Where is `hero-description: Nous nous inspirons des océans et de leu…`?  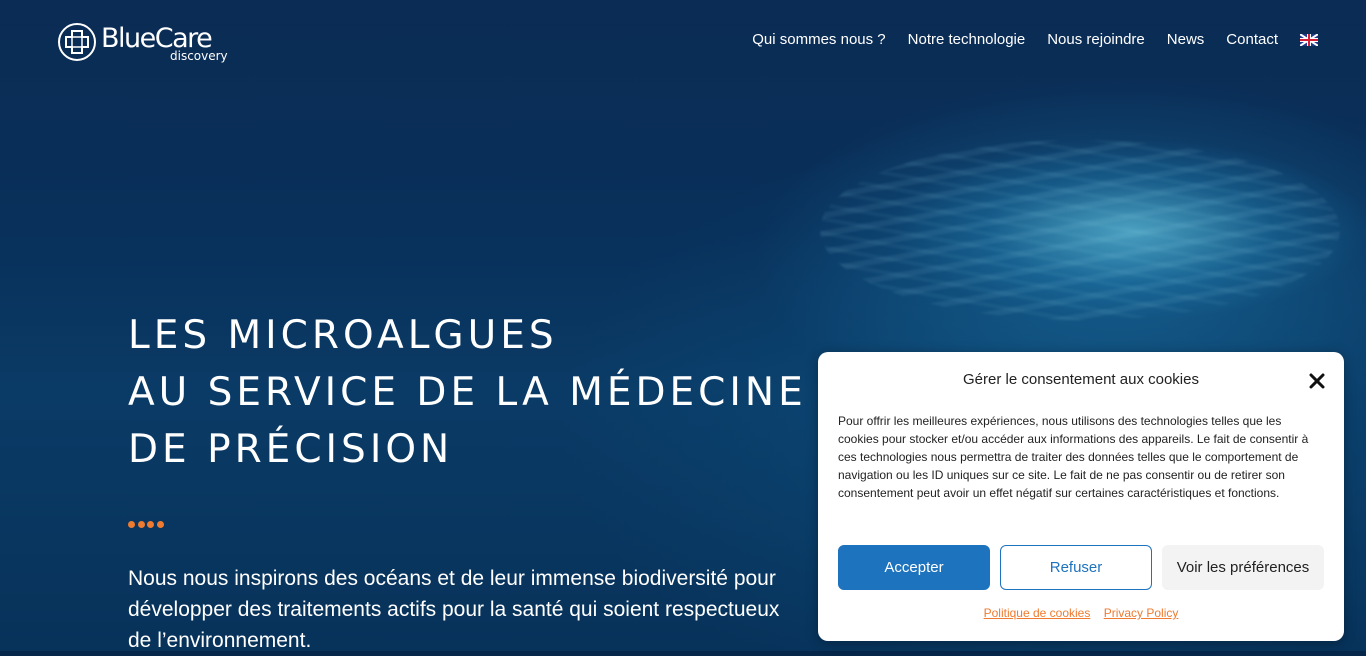 hero-description: Nous nous inspirons des océans et de leu… is located at coordinates (454, 609).